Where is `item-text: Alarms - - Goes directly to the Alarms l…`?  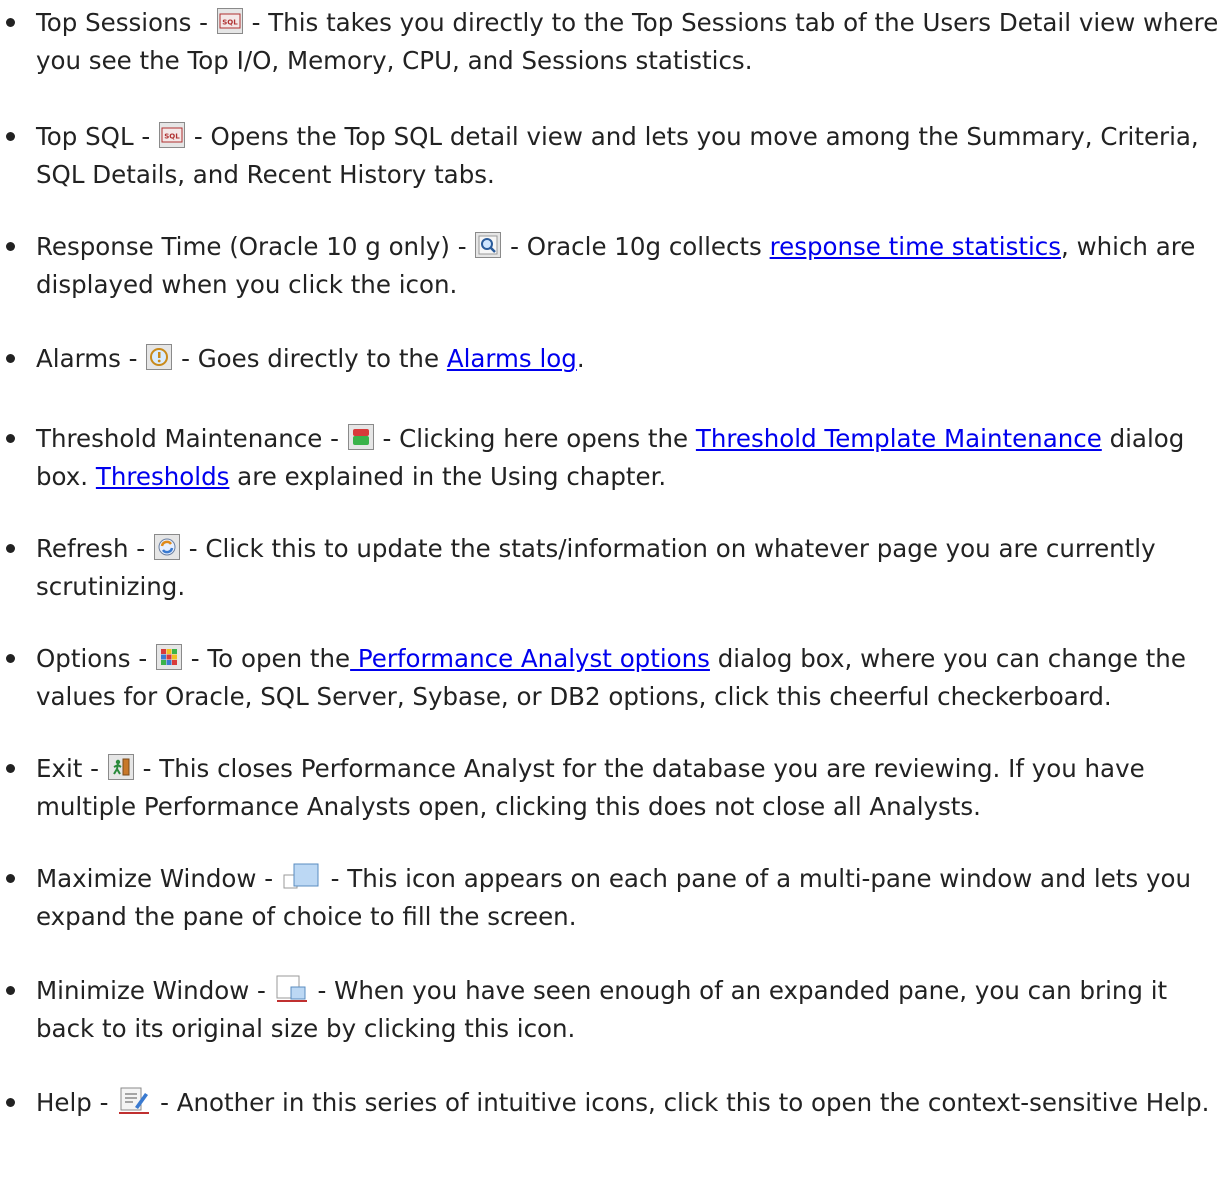
item-text: Alarms - - Goes directly to the Alarms l… is located at coordinates (632, 359).